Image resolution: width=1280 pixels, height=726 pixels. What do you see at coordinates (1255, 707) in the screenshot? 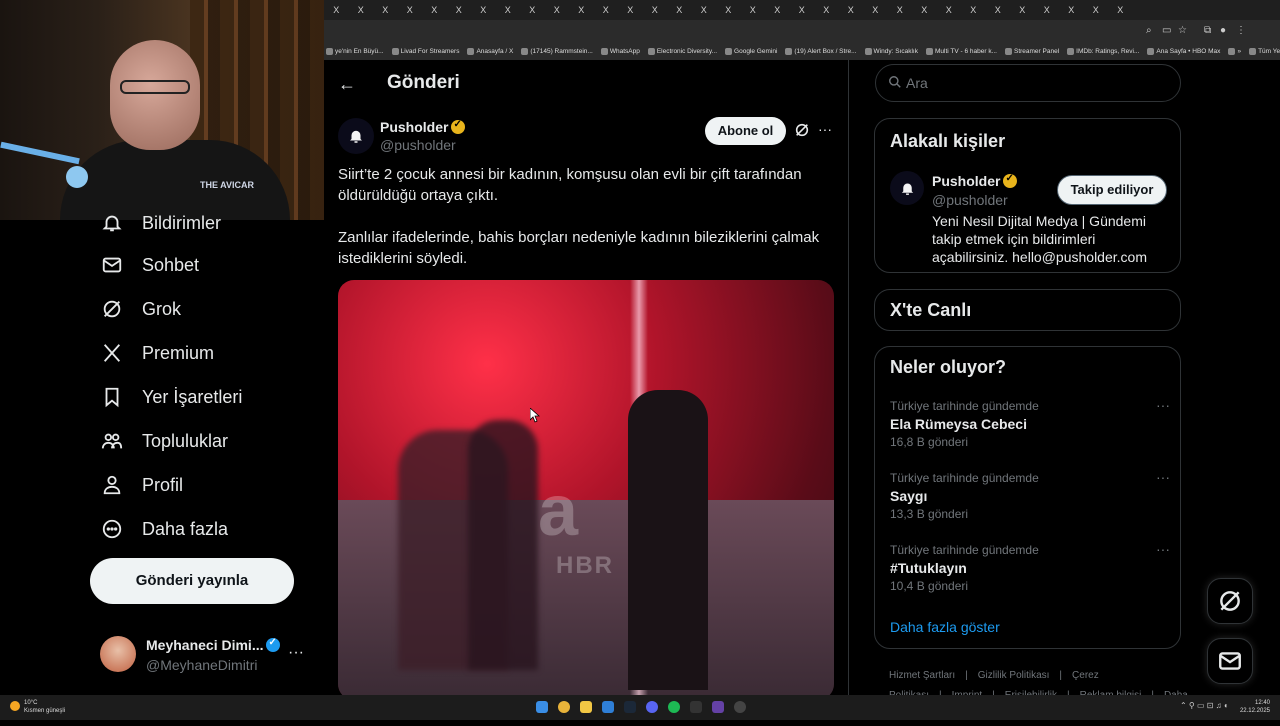
I see `clock: 12:40 22.12.2025` at bounding box center [1255, 707].